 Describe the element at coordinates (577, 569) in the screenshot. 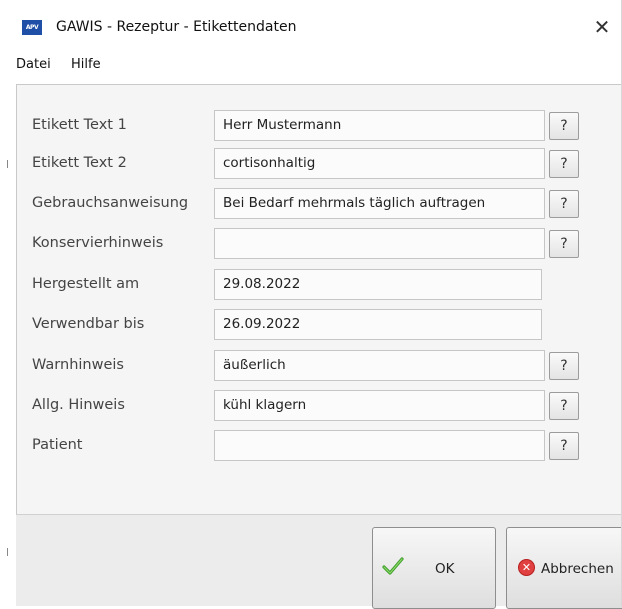

I see `cancel-button-label: Abbrechen` at that location.